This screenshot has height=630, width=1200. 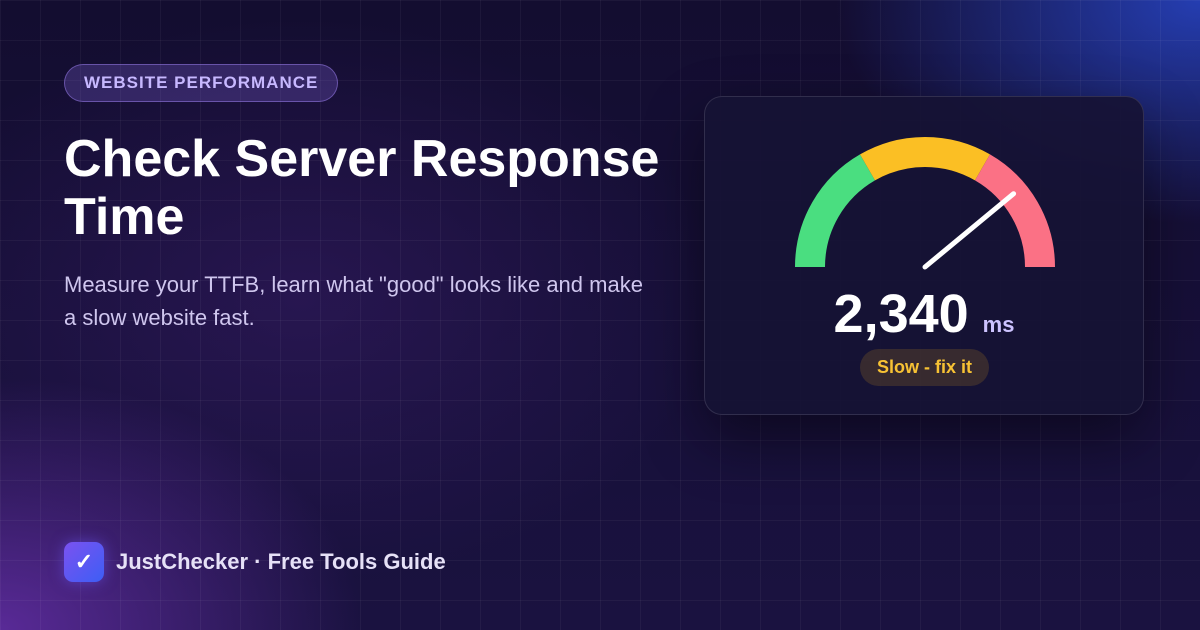 What do you see at coordinates (84, 562) in the screenshot?
I see `check-icon: ✓` at bounding box center [84, 562].